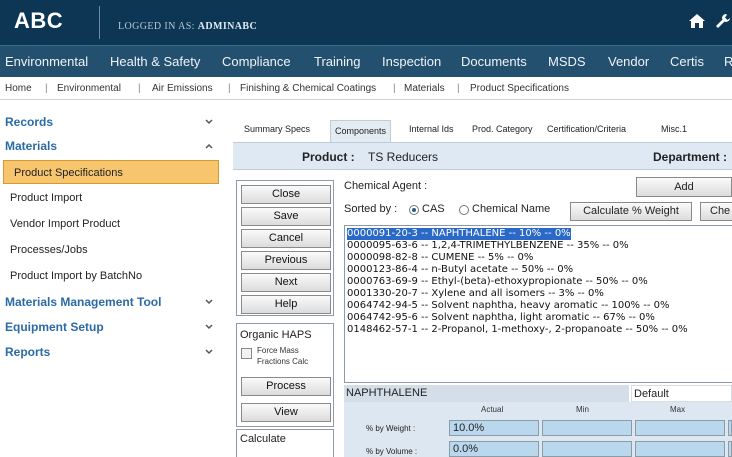 The height and width of the screenshot is (457, 732). Describe the element at coordinates (286, 412) in the screenshot. I see `view-button: View` at that location.